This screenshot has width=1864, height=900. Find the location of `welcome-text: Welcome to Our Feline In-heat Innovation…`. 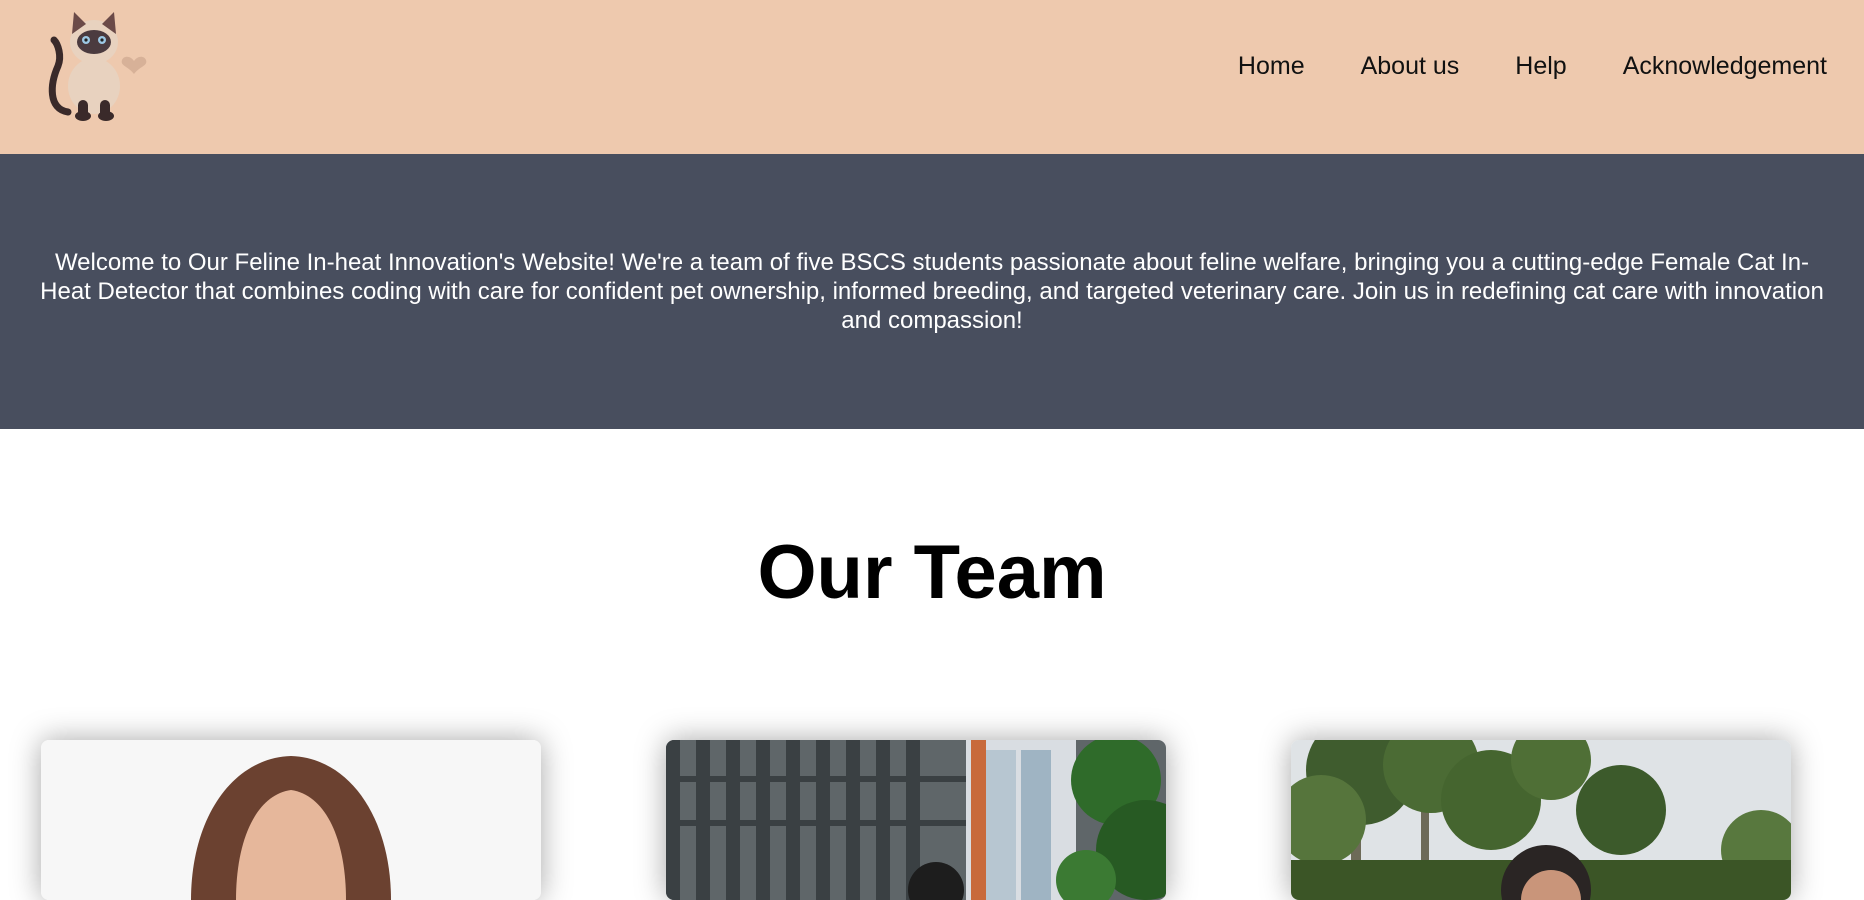

welcome-text: Welcome to Our Feline In-heat Innovation… is located at coordinates (932, 291).